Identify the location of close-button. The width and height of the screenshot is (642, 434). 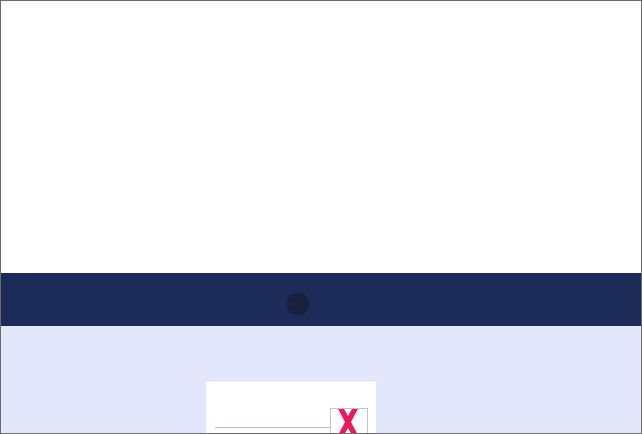
(349, 420).